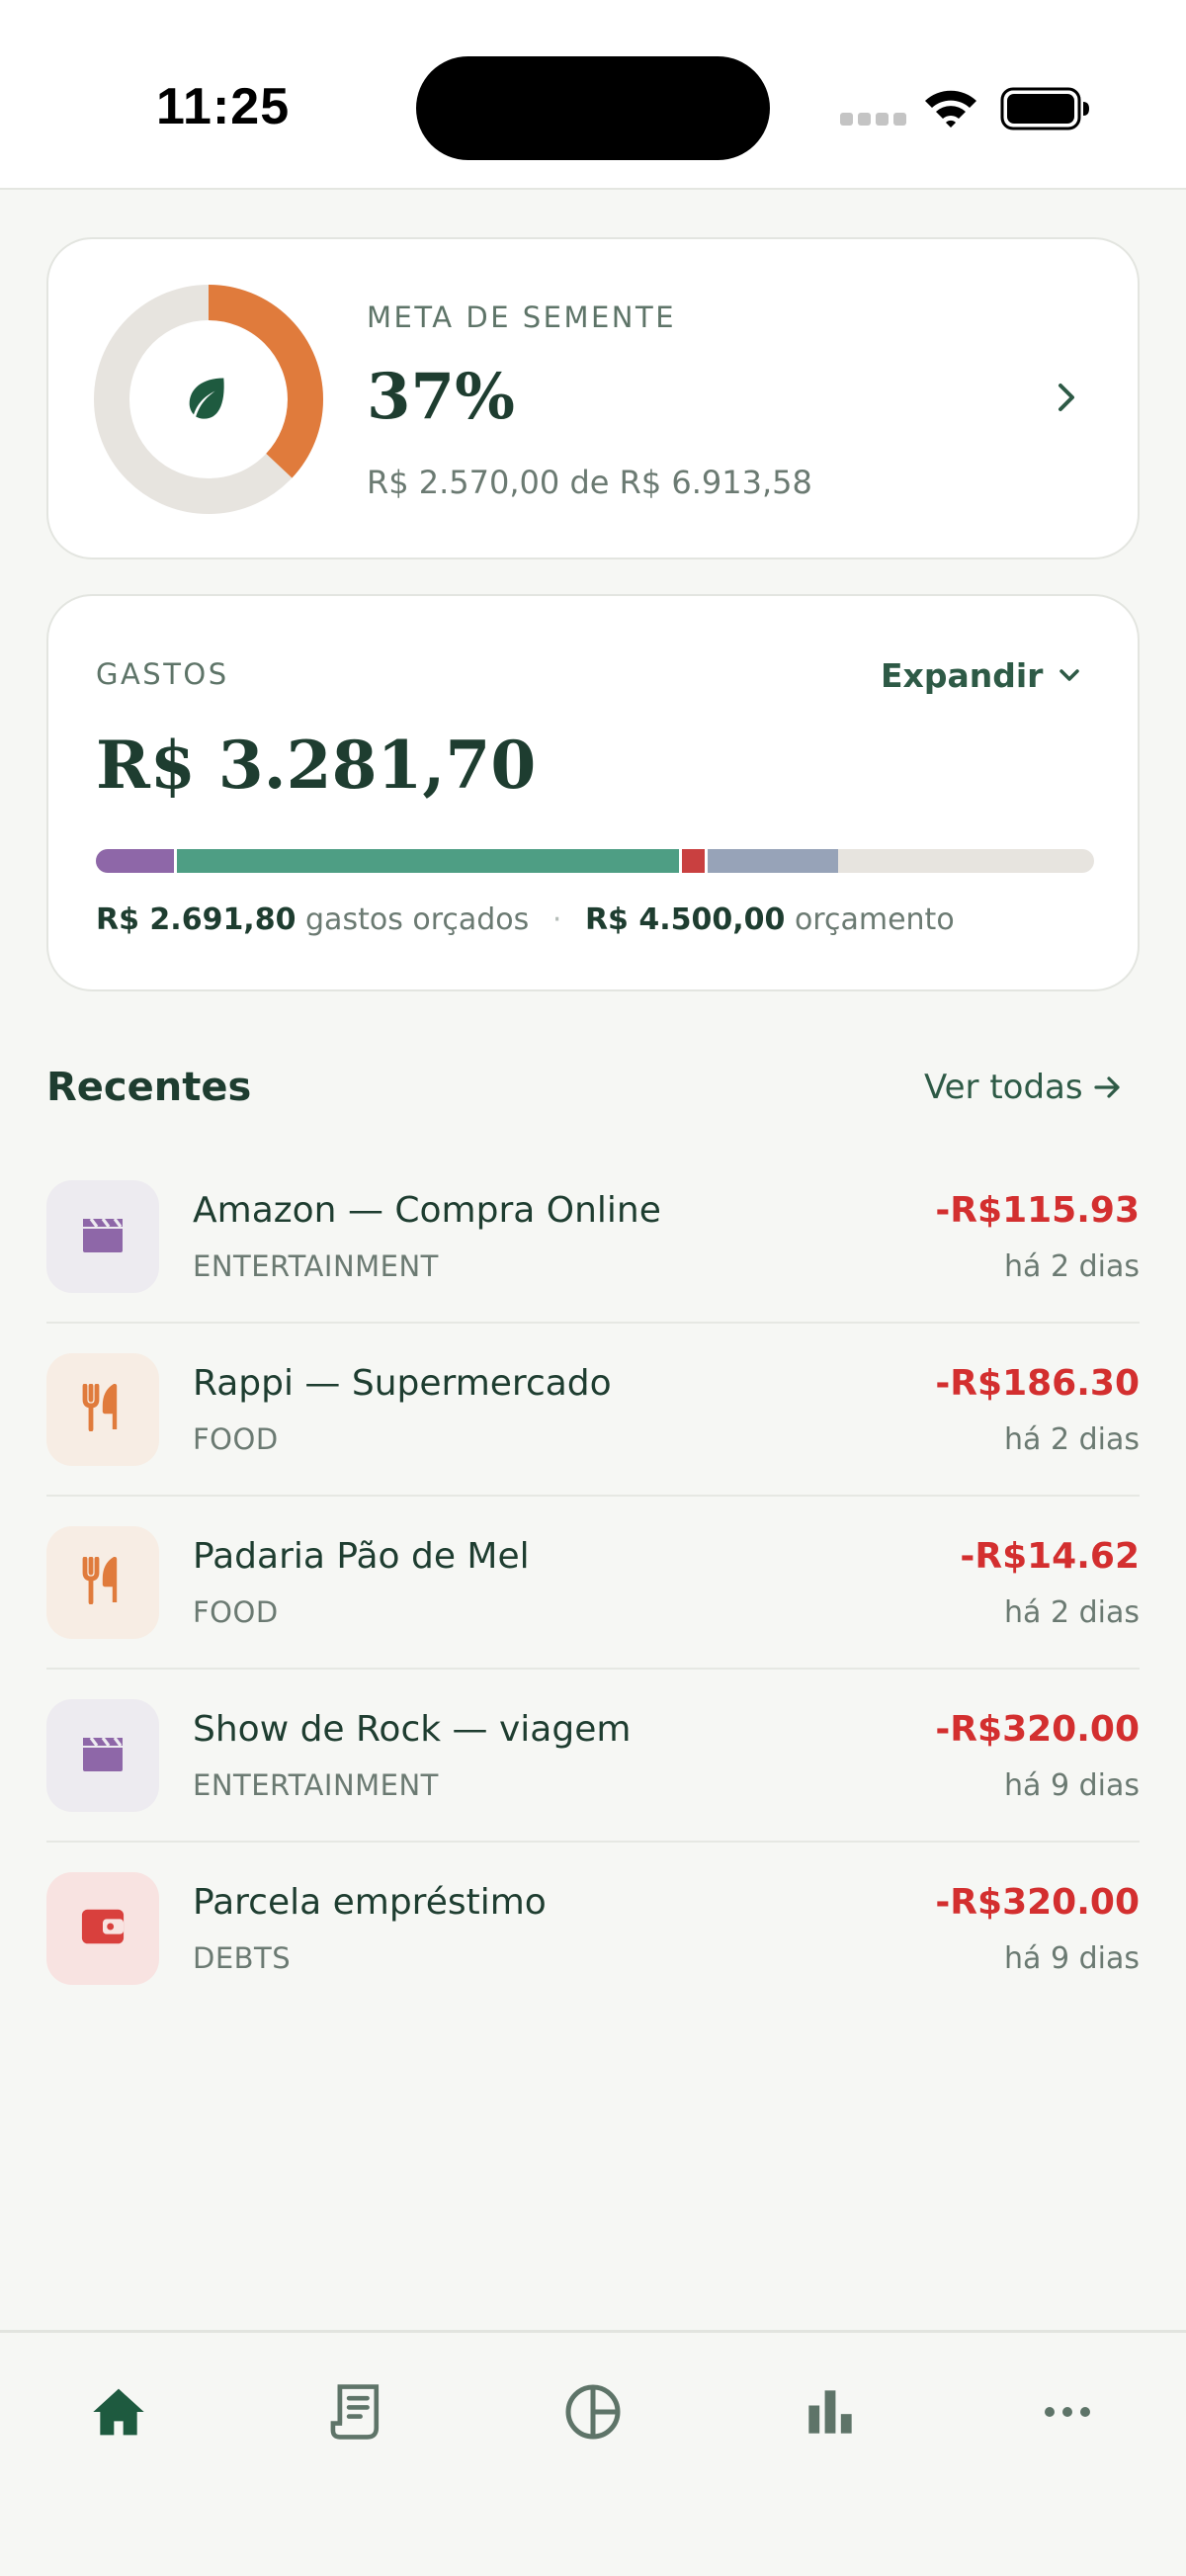 This screenshot has width=1186, height=2576. I want to click on home-icon, so click(118, 2412).